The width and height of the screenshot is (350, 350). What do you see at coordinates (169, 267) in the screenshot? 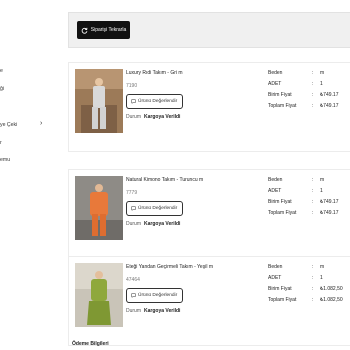
I see `product-name: Eteği Yandan Geçirmeli Takım - Yeşil m` at bounding box center [169, 267].